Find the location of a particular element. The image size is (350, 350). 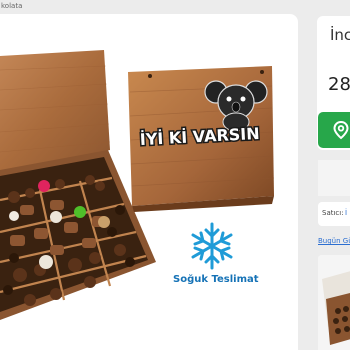

delivery-label: Soğuk Teslimat is located at coordinates (216, 279).